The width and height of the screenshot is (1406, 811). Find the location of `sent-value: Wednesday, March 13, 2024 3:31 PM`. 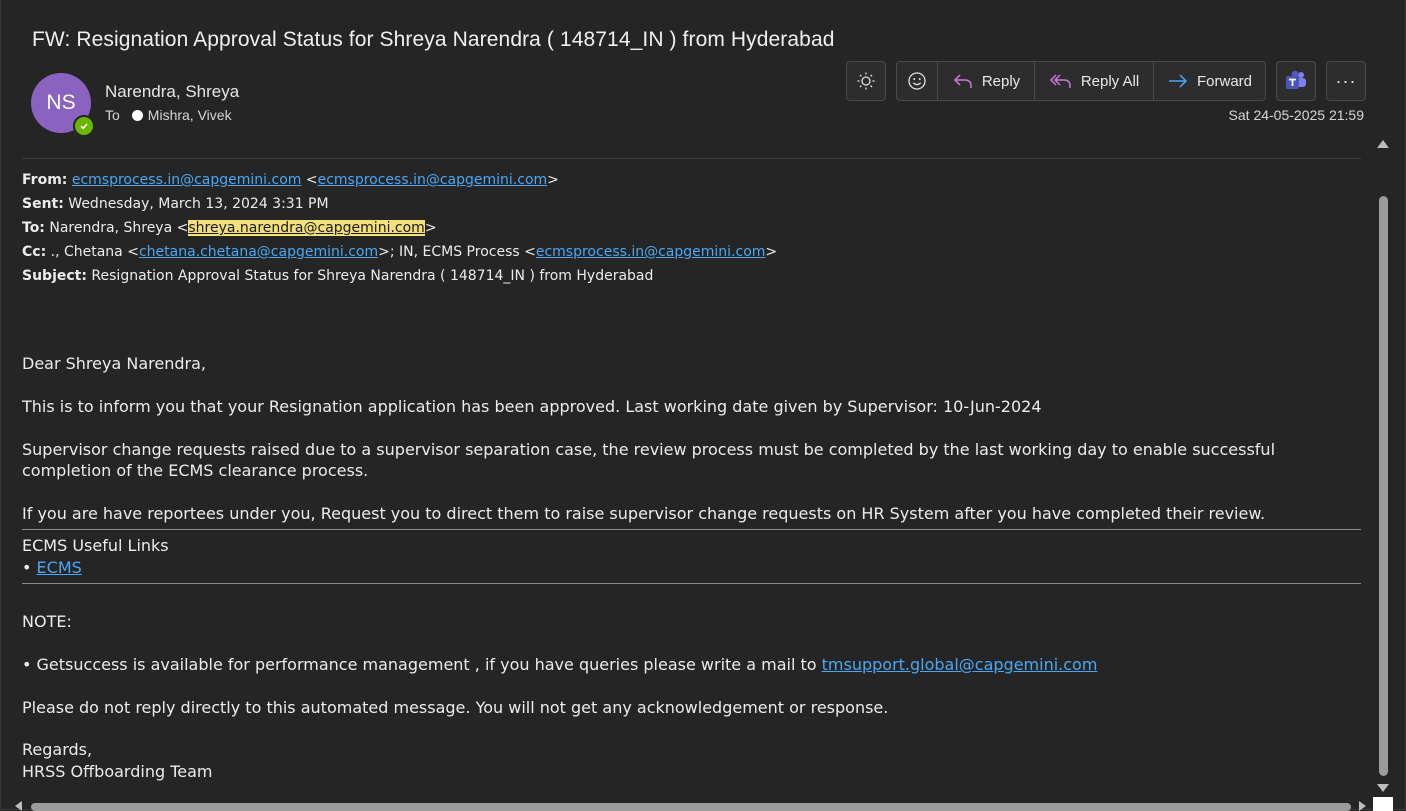

sent-value: Wednesday, March 13, 2024 3:31 PM is located at coordinates (198, 204).